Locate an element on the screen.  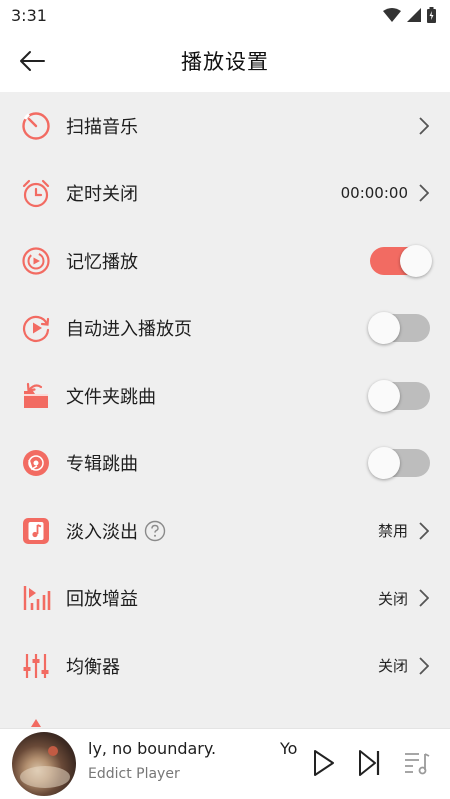
alarm-clock-icon is located at coordinates (36, 193).